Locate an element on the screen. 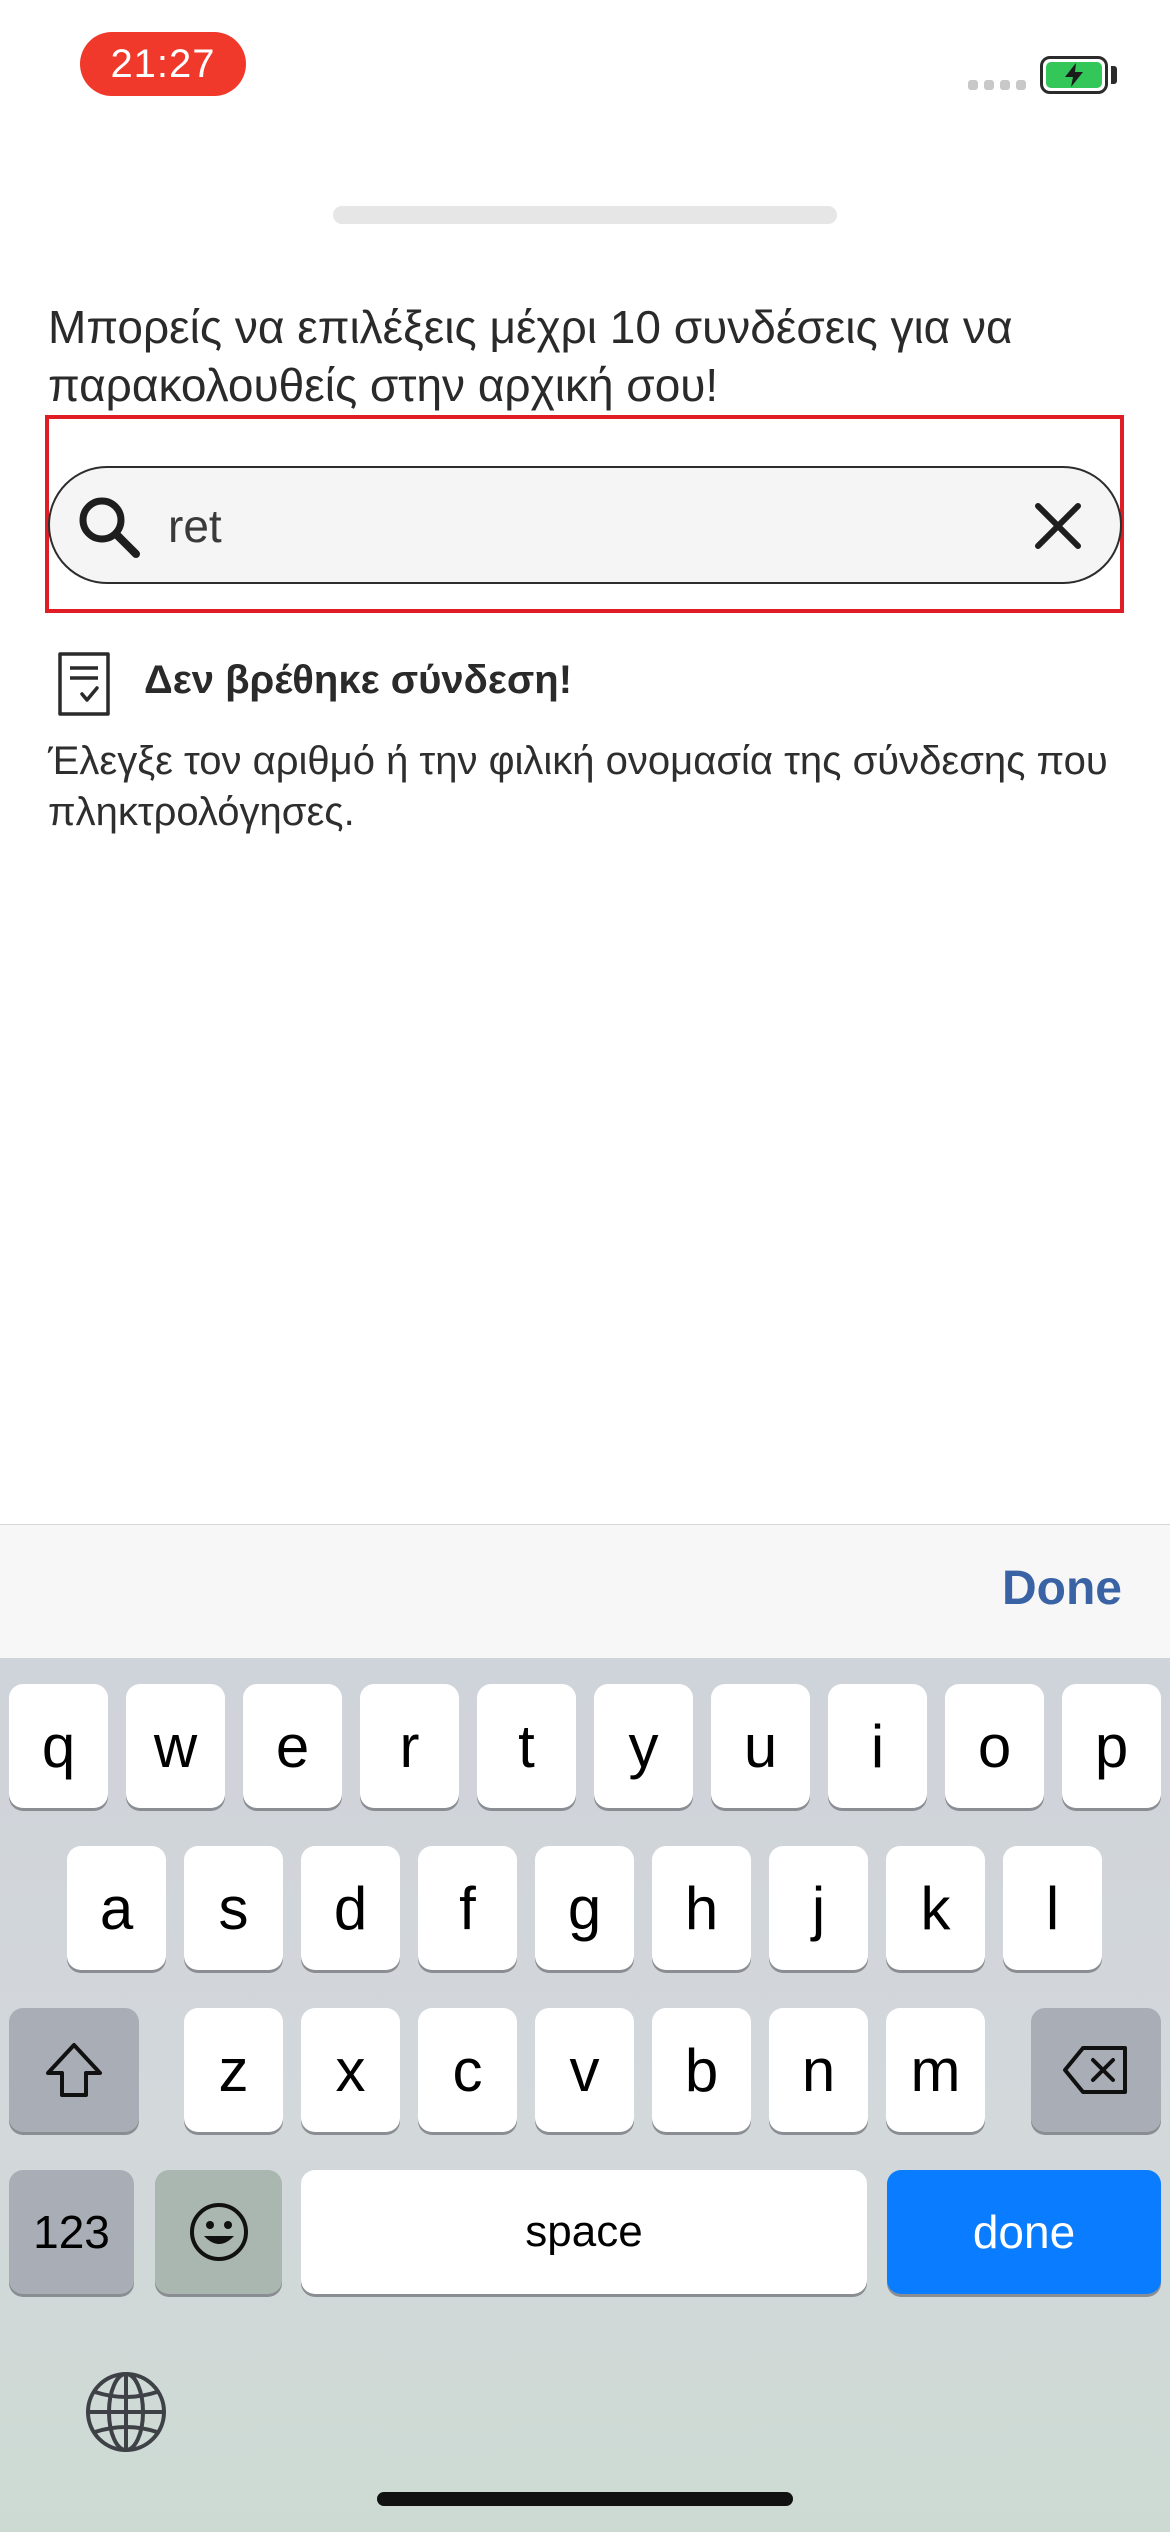 Image resolution: width=1170 pixels, height=2532 pixels. key-n: n is located at coordinates (818, 2070).